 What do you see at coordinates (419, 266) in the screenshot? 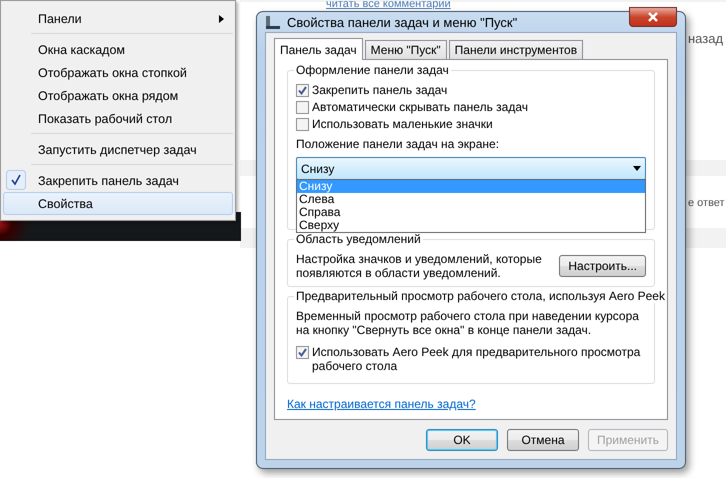
I see `description-text: Настройка значков и уведомлений, которые появляются в области уведомлений.` at bounding box center [419, 266].